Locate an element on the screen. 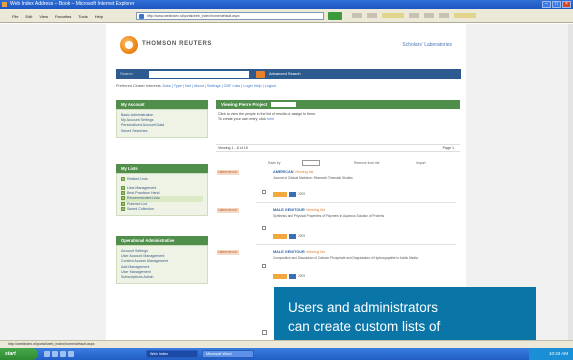 The height and width of the screenshot is (360, 573). search-go-button is located at coordinates (260, 74).